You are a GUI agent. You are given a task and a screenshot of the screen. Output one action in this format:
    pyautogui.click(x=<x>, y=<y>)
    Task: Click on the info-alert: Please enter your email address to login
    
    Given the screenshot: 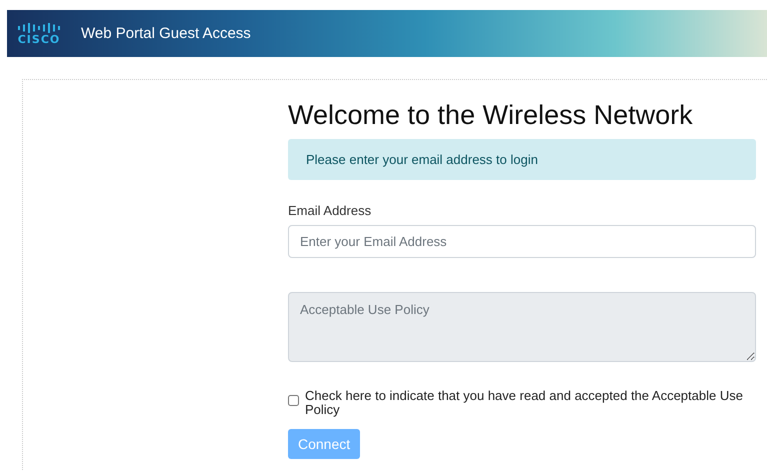 What is the action you would take?
    pyautogui.click(x=522, y=159)
    